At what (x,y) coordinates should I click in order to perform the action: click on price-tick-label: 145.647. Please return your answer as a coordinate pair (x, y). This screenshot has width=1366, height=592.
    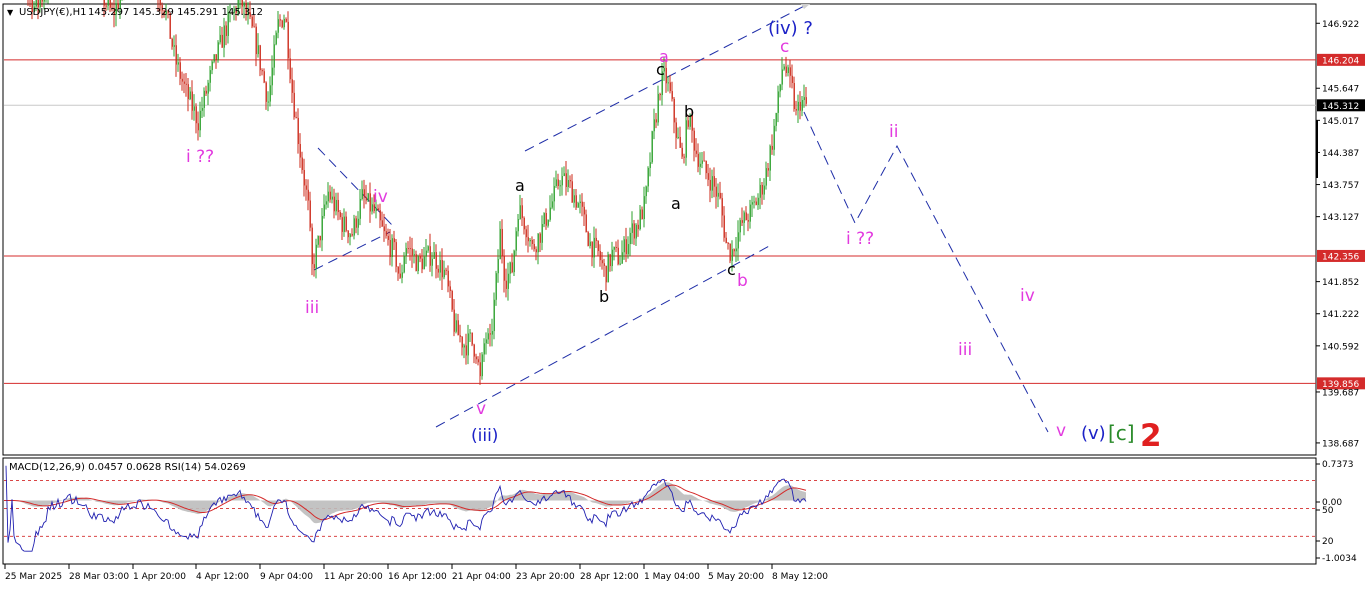
    Looking at the image, I should click on (1340, 90).